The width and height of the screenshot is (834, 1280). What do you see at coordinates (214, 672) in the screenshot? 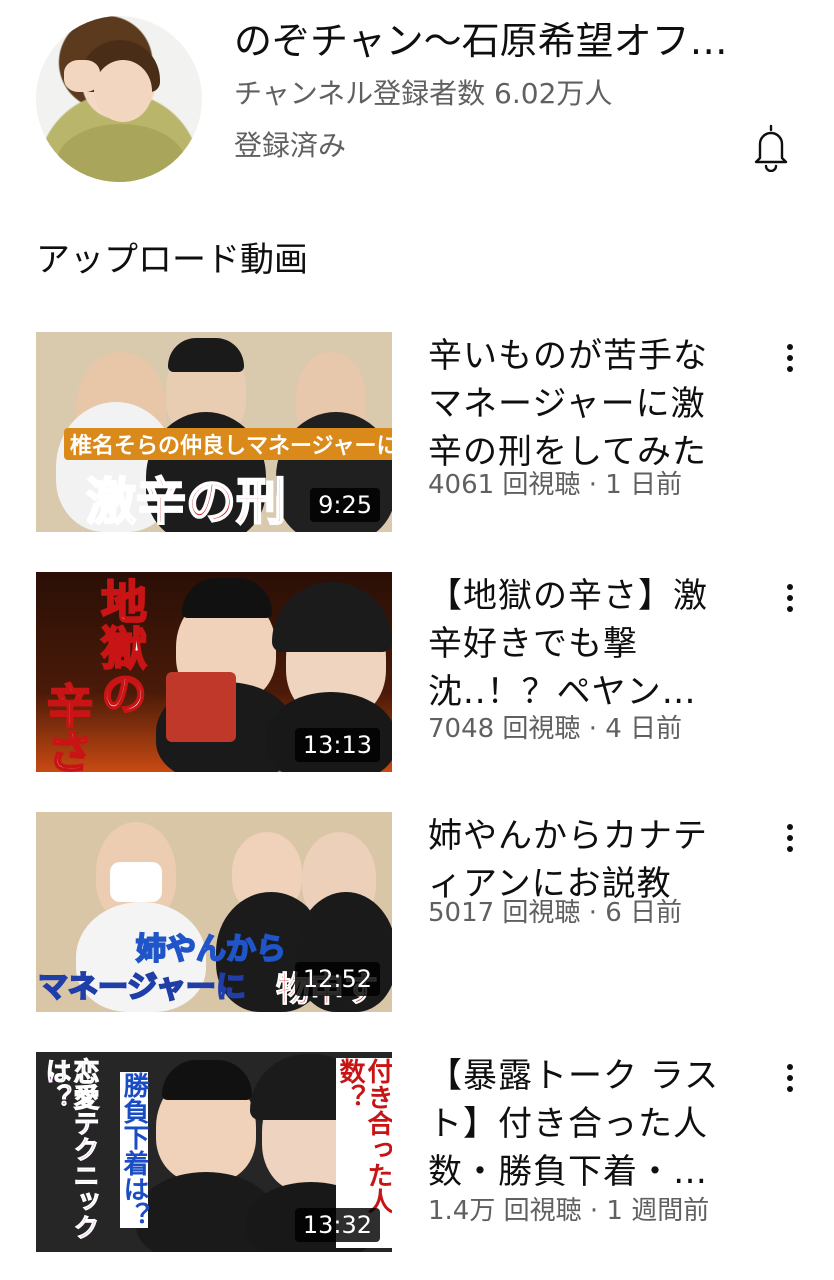
I see `video-thumbnail: 地獄の 辛さ 13:13` at bounding box center [214, 672].